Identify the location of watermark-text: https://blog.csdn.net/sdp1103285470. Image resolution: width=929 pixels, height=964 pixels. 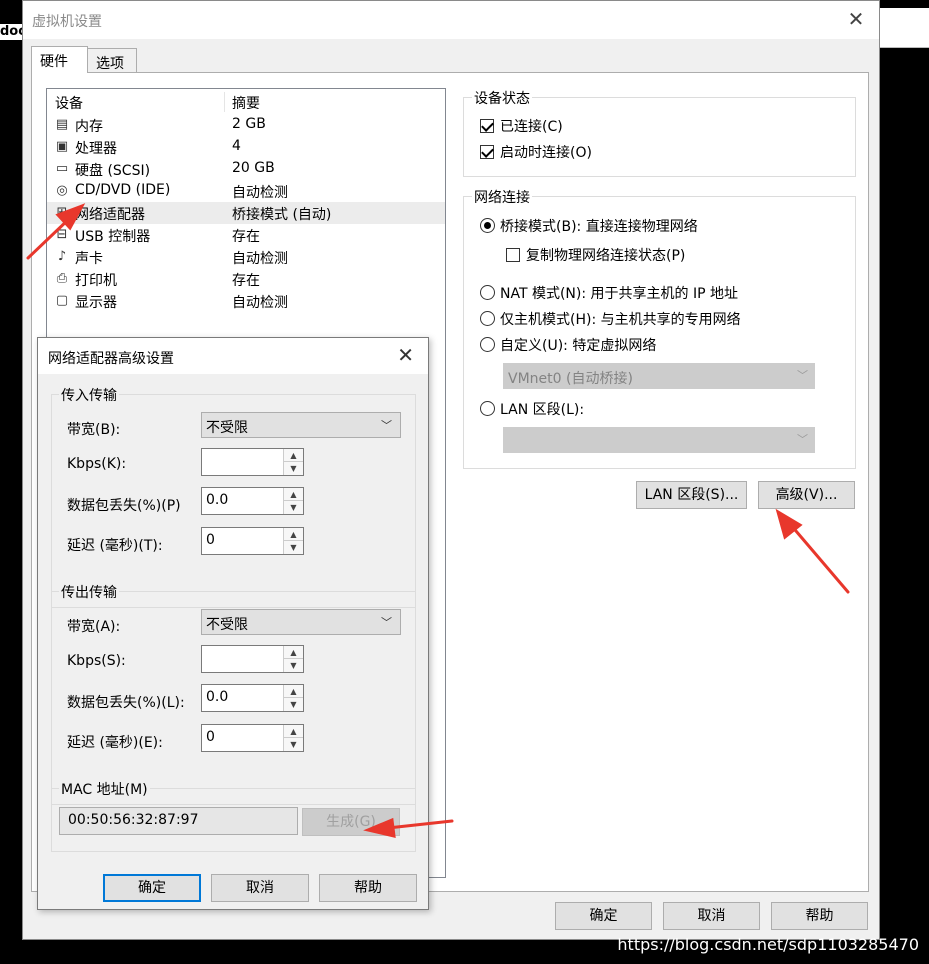
(768, 944).